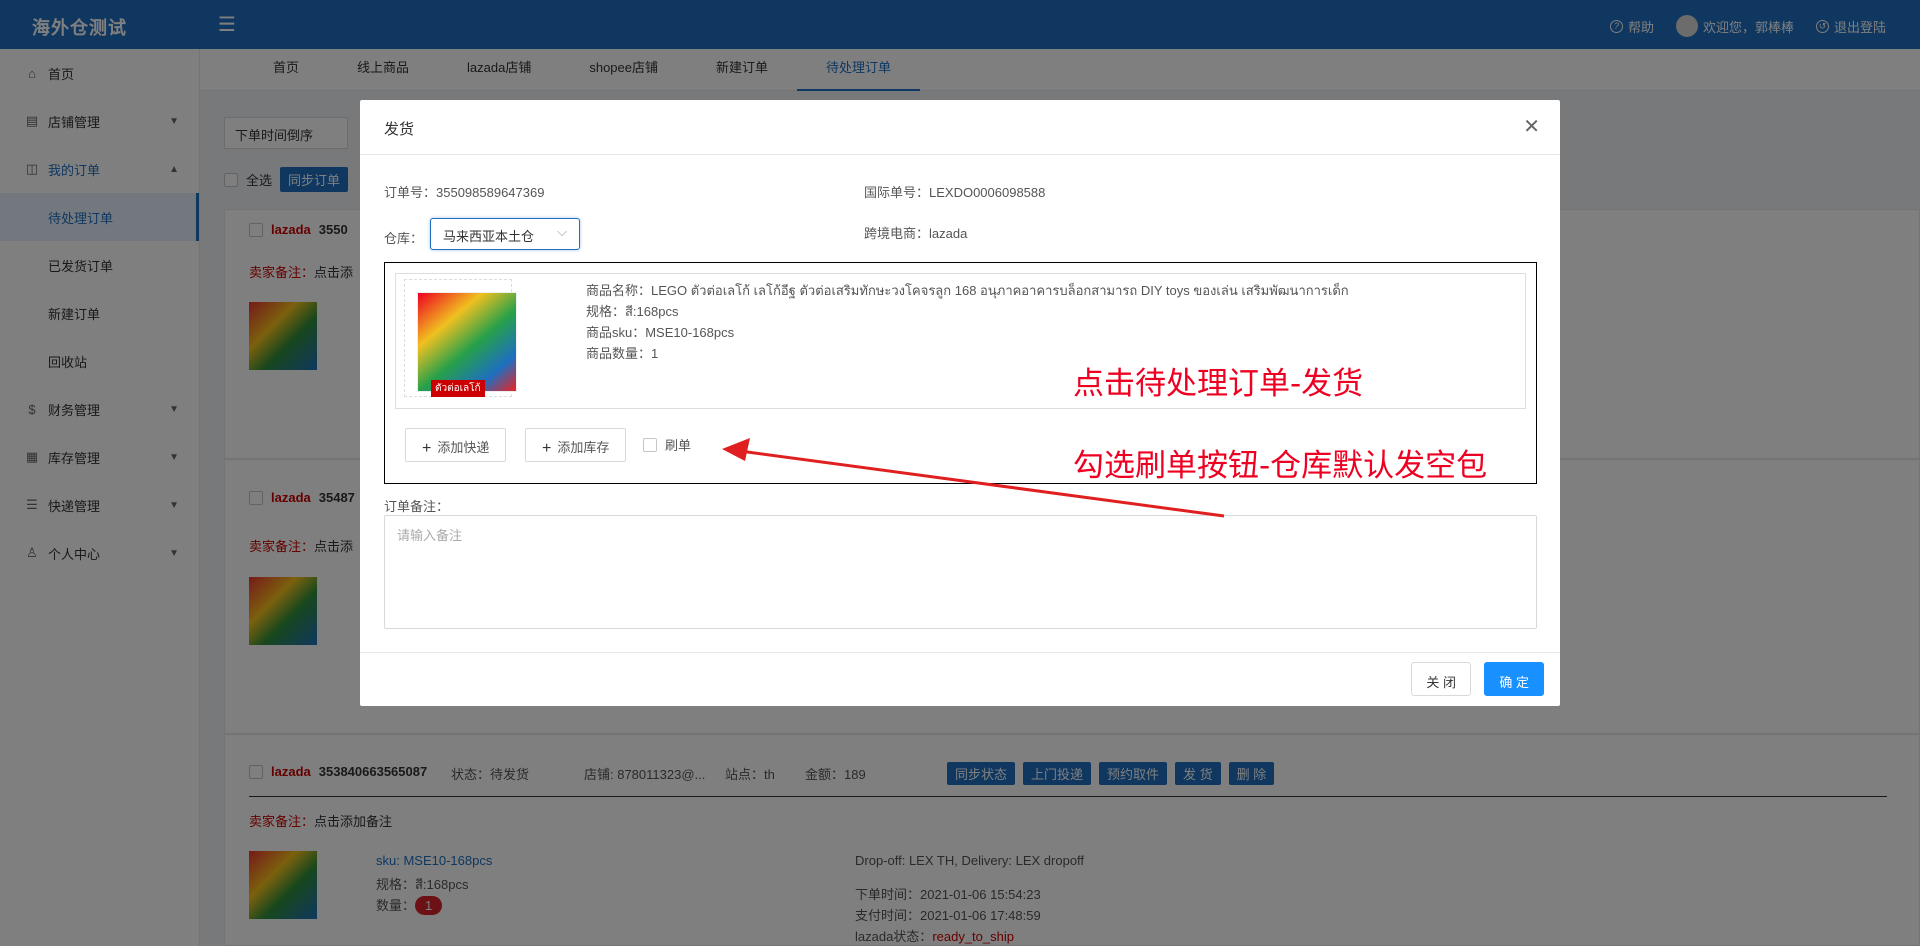  What do you see at coordinates (576, 445) in the screenshot?
I see `add-stock-button: + 添加库存` at bounding box center [576, 445].